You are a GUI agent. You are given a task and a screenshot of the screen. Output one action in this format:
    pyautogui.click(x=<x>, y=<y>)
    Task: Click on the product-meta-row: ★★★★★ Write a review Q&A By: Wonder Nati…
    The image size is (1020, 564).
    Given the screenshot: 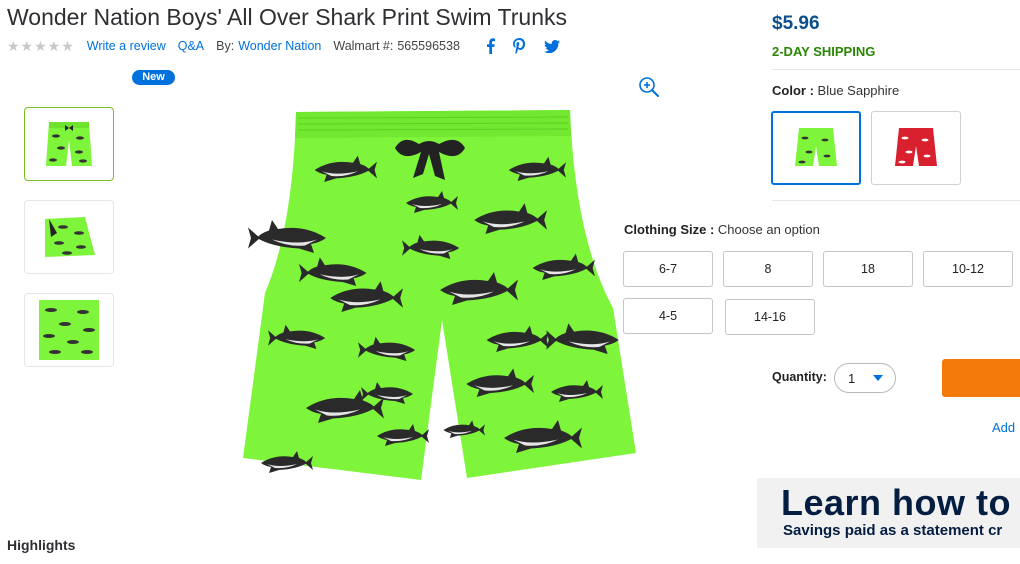 What is the action you would take?
    pyautogui.click(x=283, y=46)
    